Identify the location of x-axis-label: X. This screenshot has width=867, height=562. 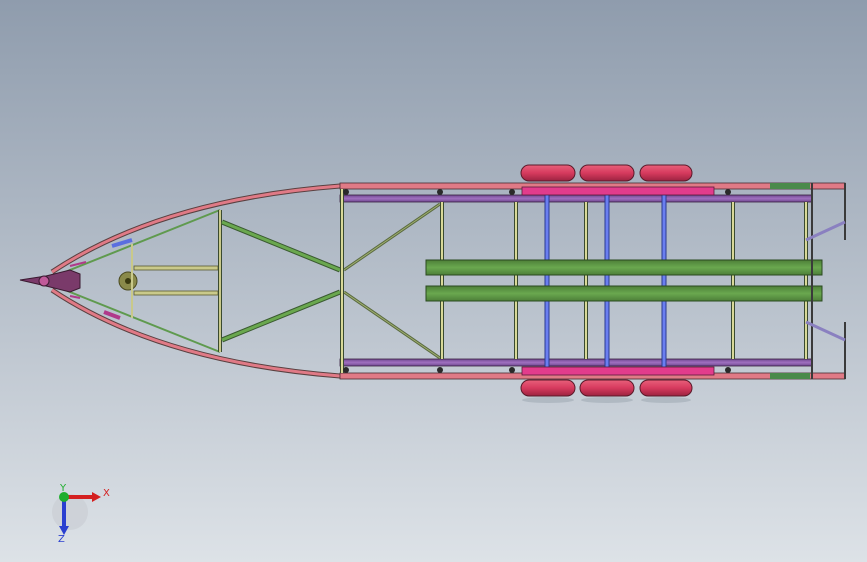
(106, 493).